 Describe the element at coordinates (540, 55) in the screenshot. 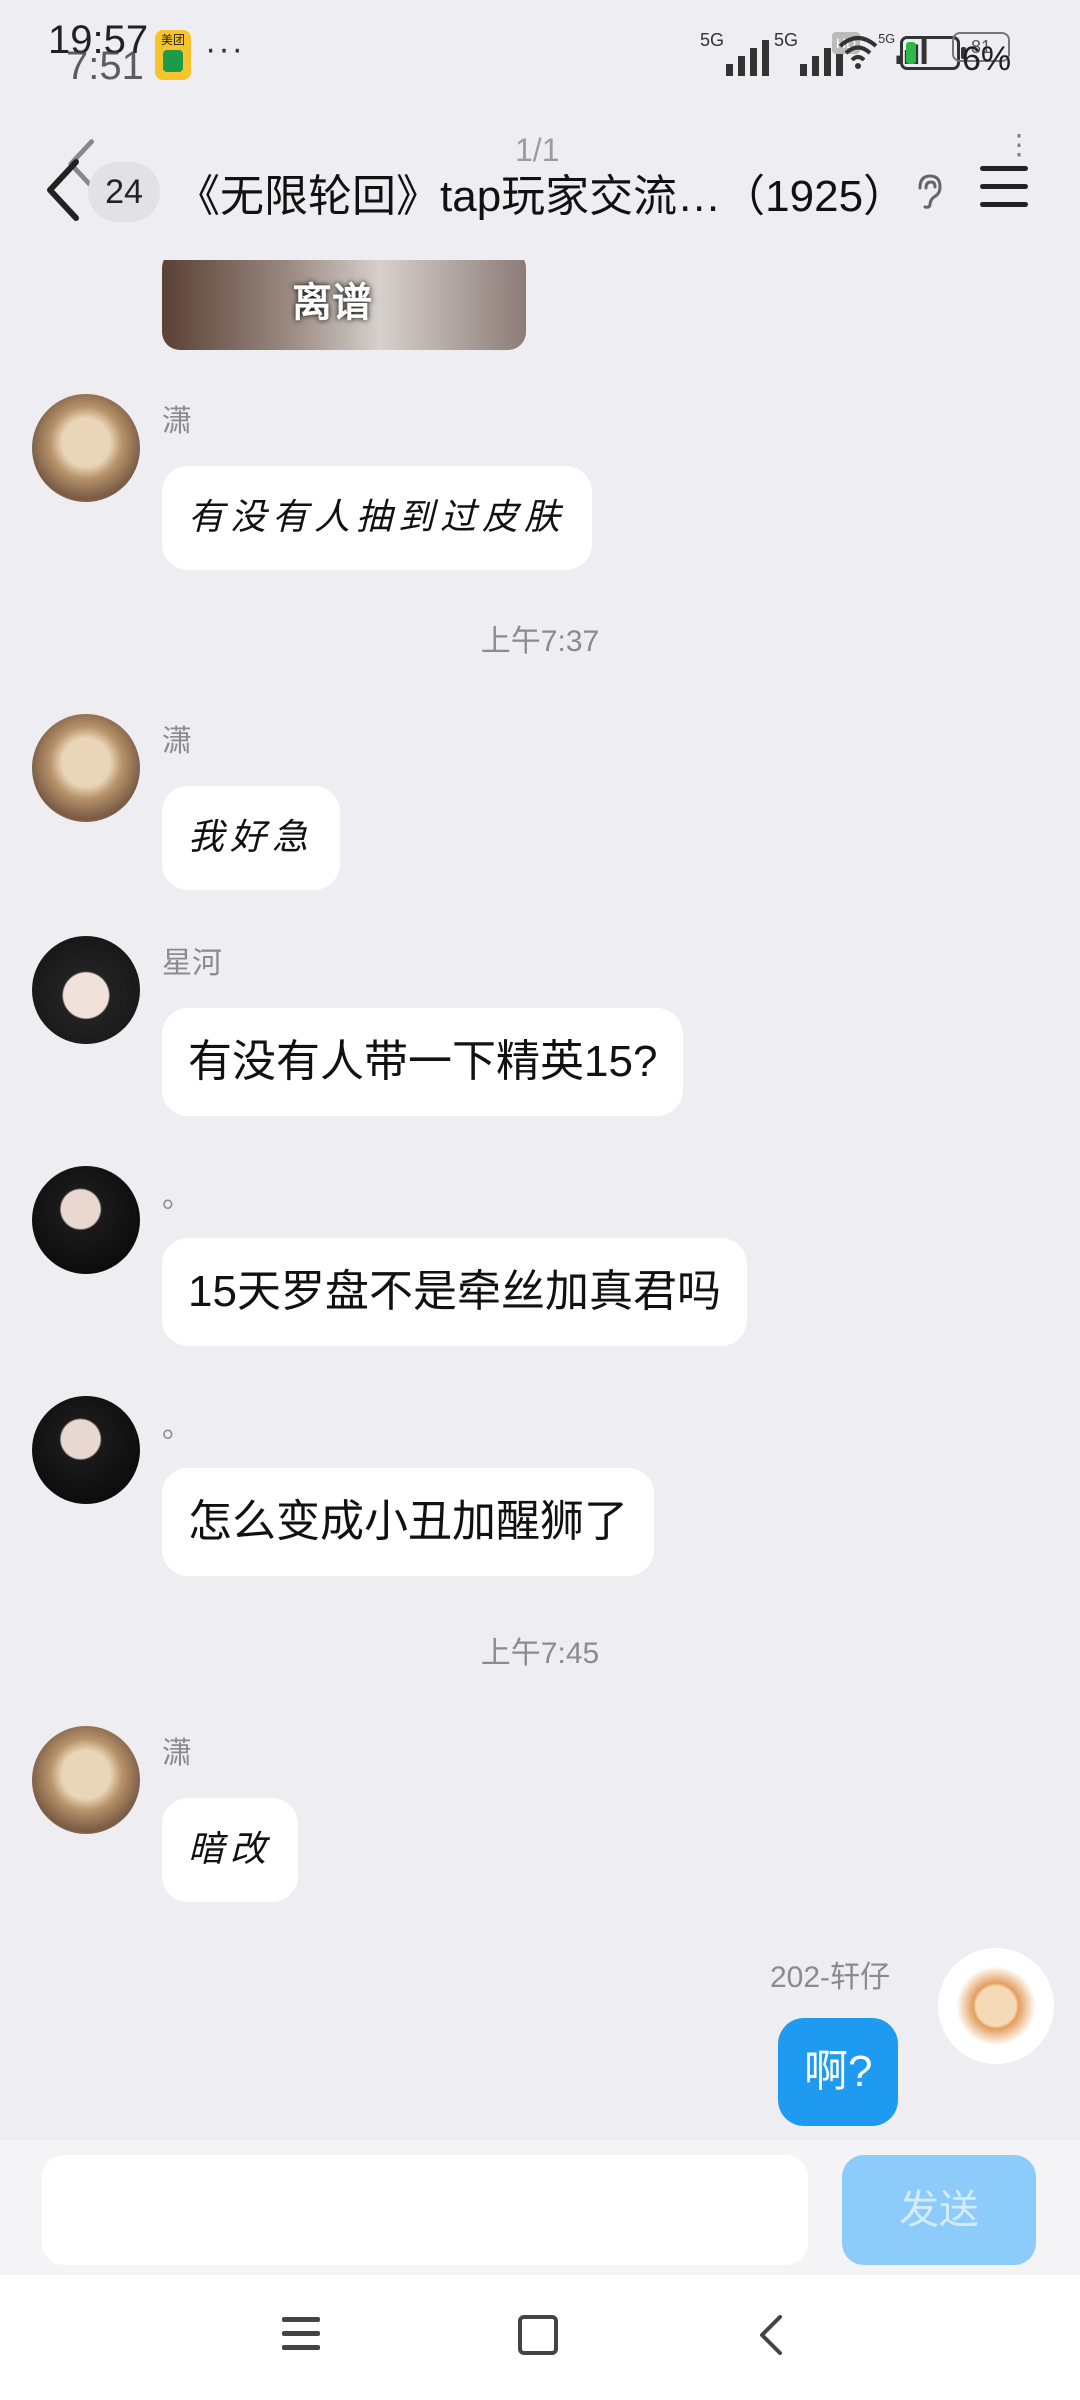

I see `status-bar: 19:57 7:51 美团 ··· 5G 5G HD 5G 81 6%` at that location.